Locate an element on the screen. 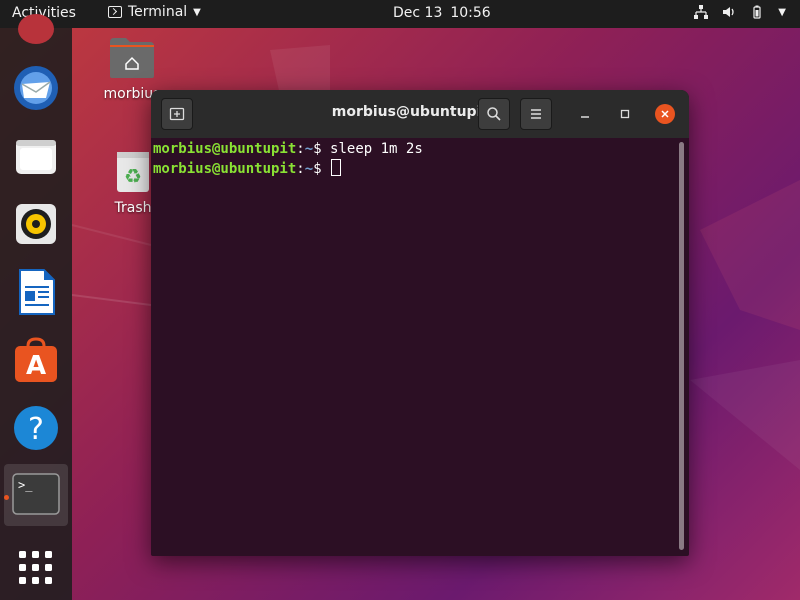  clock: Dec 13 10:56 is located at coordinates (442, 13).